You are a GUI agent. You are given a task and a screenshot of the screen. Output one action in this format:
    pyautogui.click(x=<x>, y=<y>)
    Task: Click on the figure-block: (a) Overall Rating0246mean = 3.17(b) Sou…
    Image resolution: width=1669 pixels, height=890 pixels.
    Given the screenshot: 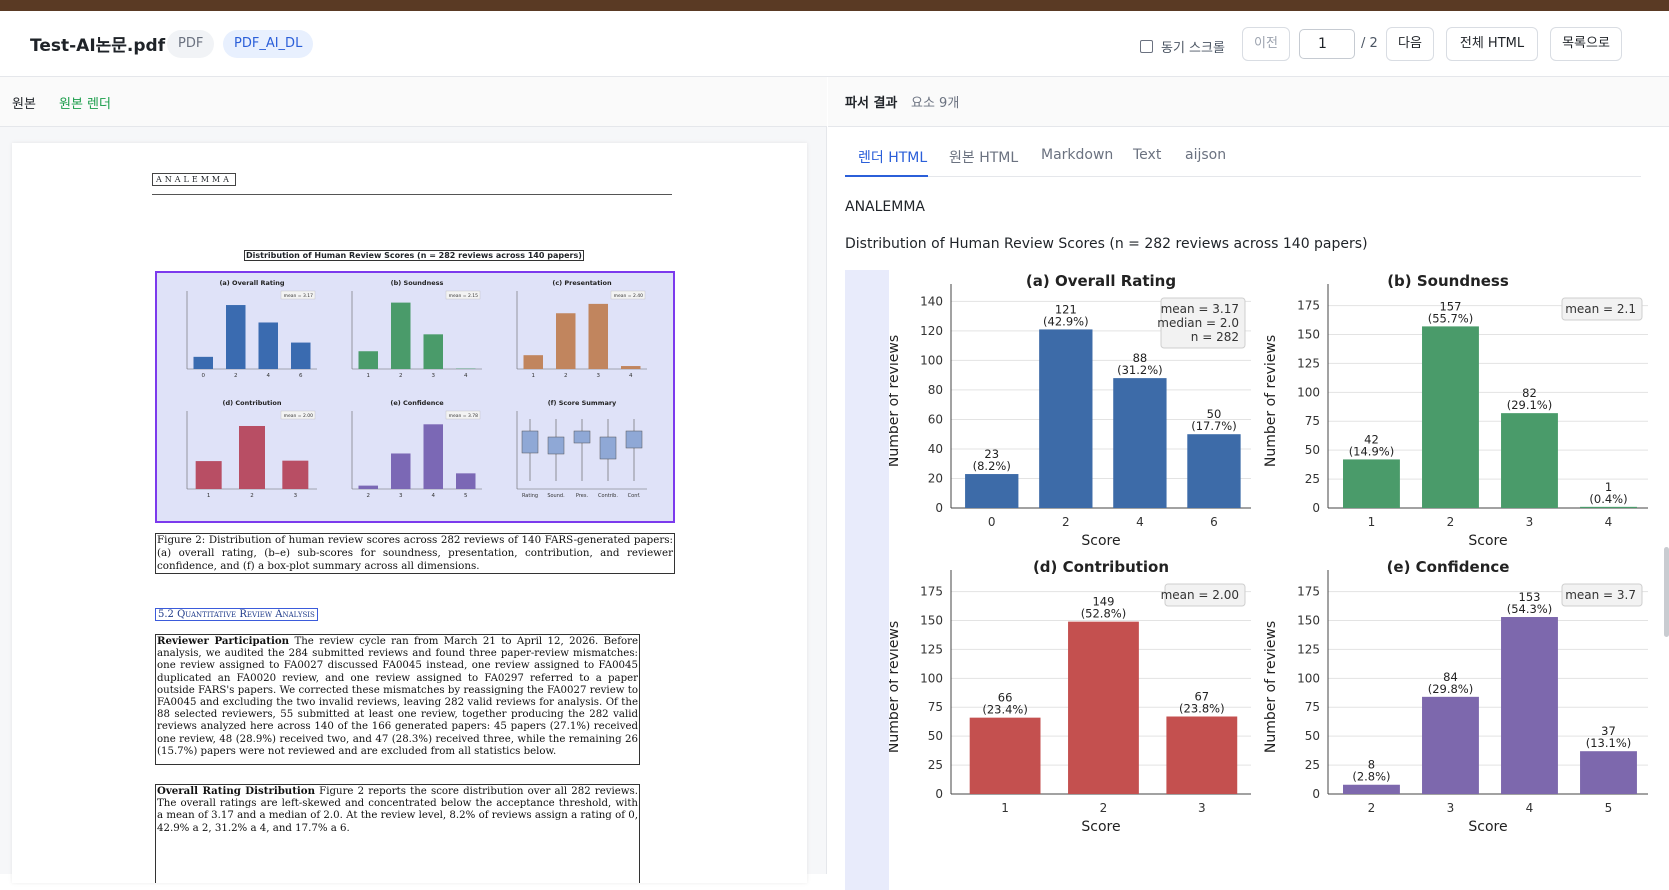 What is the action you would take?
    pyautogui.click(x=415, y=397)
    